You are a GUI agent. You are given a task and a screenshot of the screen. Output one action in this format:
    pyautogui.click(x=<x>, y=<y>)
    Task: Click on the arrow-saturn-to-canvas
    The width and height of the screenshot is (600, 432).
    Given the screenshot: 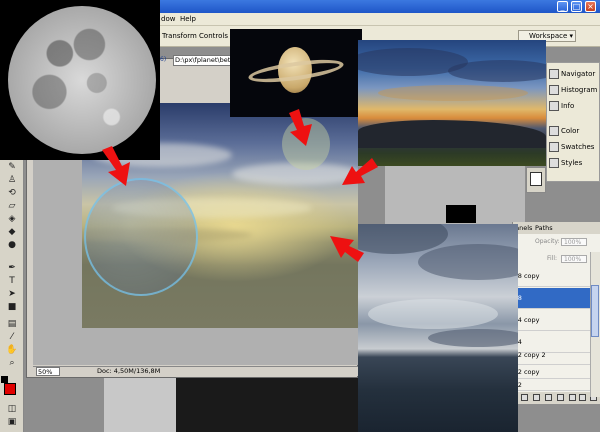 What is the action you would take?
    pyautogui.click(x=300, y=127)
    